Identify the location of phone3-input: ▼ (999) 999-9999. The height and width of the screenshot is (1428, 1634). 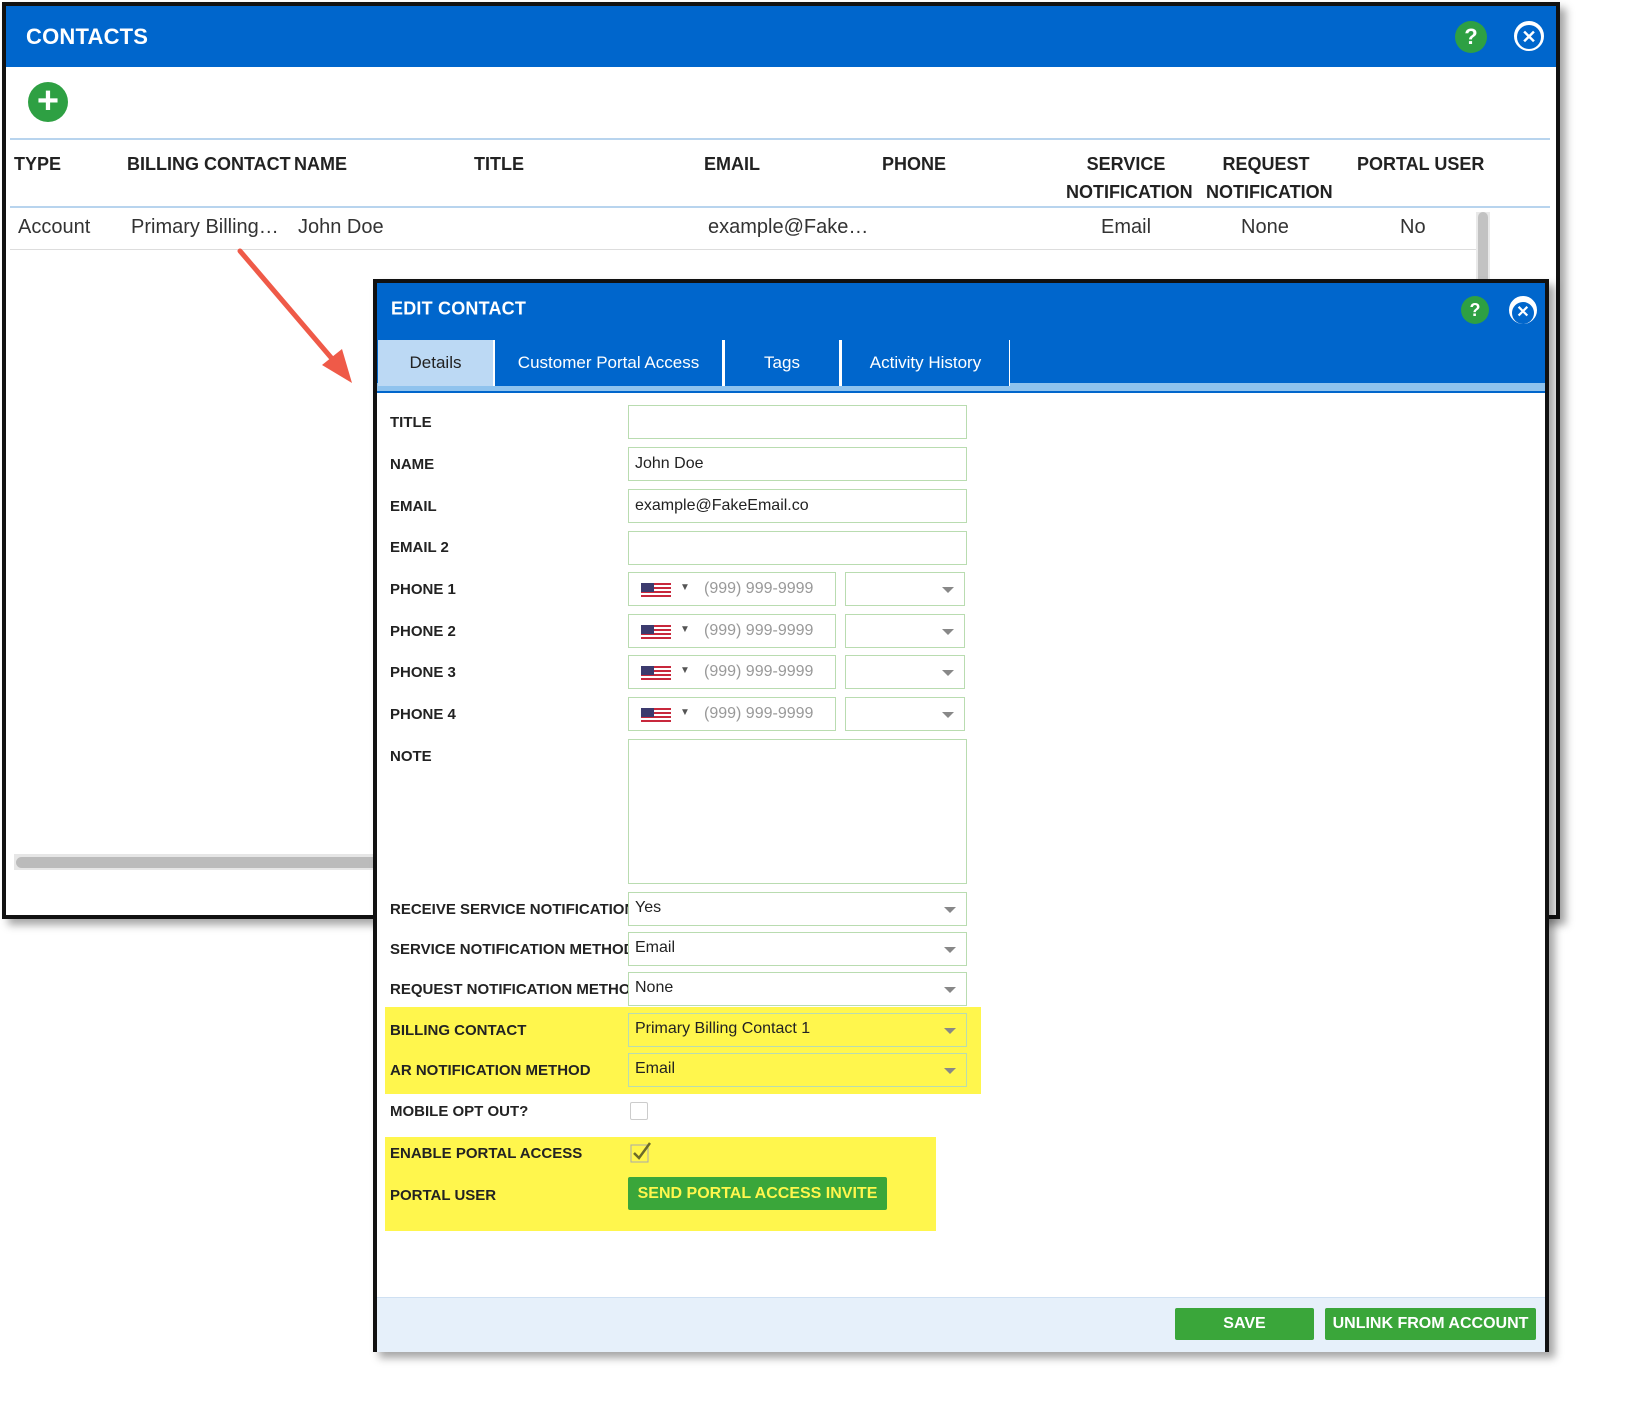
(732, 672).